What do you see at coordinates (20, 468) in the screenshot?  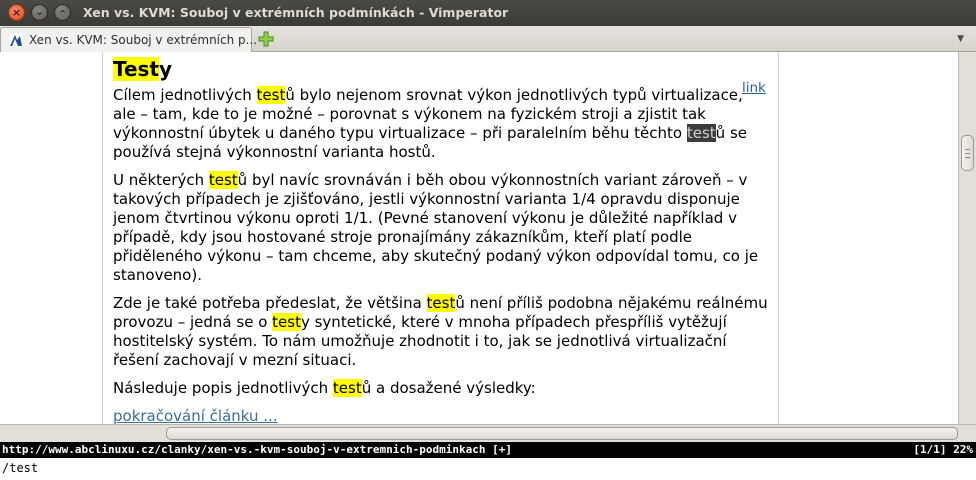 I see `command-input: /test` at bounding box center [20, 468].